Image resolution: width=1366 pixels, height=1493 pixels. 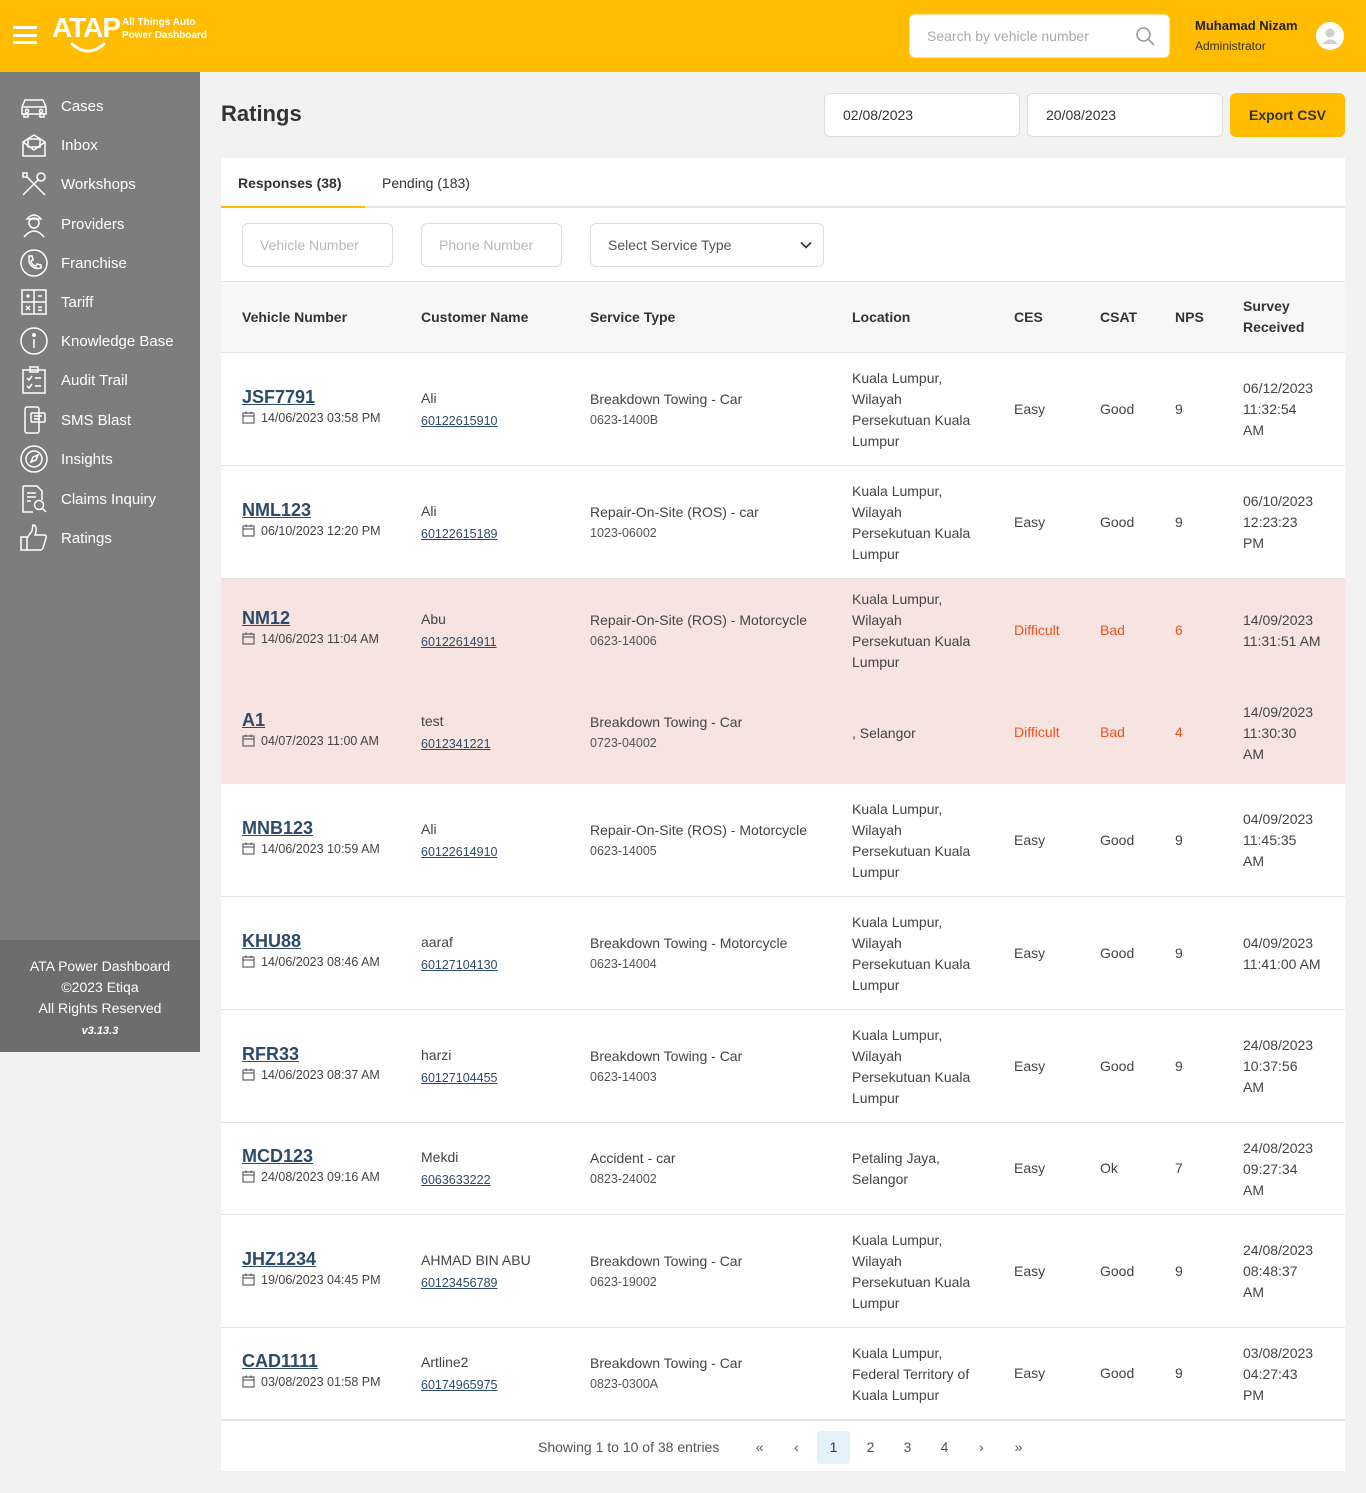 What do you see at coordinates (100, 459) in the screenshot?
I see `sidebar-item-insights: Insights` at bounding box center [100, 459].